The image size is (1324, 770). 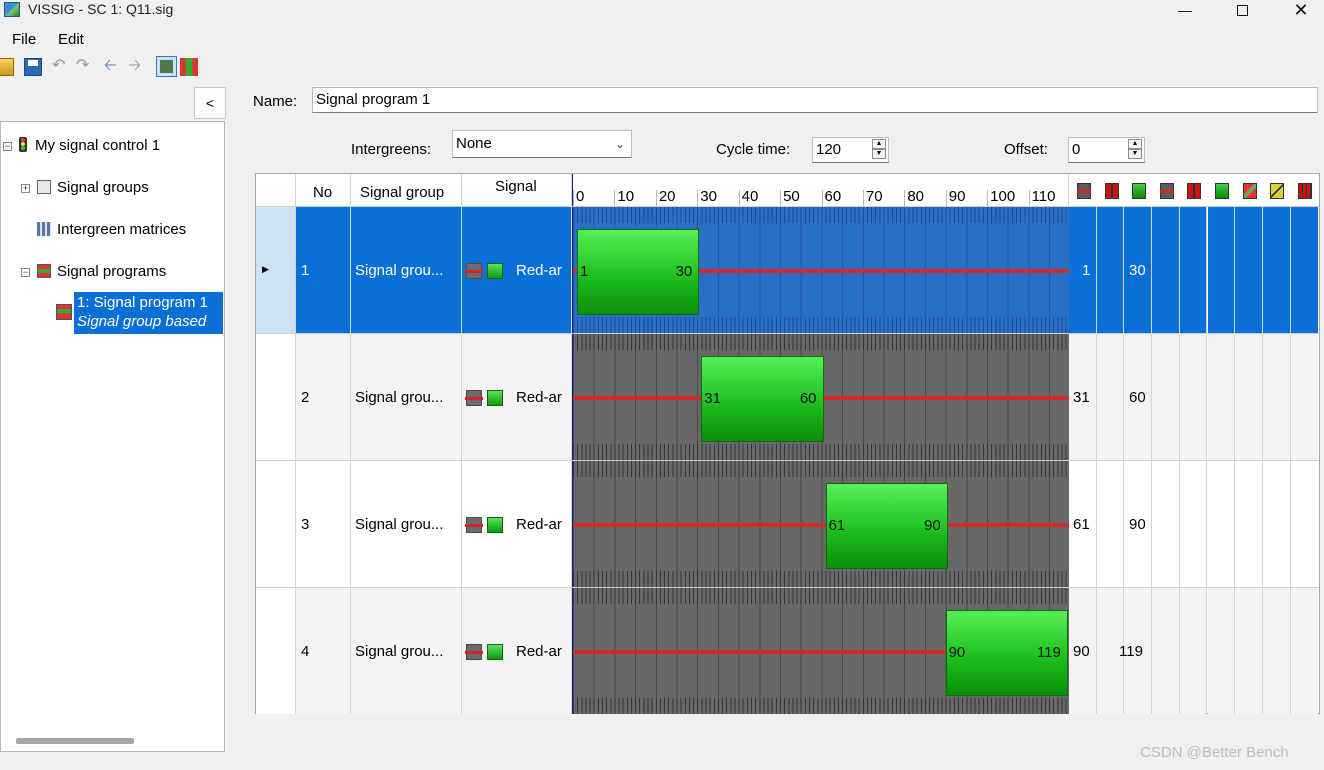 I want to click on close-button: ✕, so click(x=1301, y=10).